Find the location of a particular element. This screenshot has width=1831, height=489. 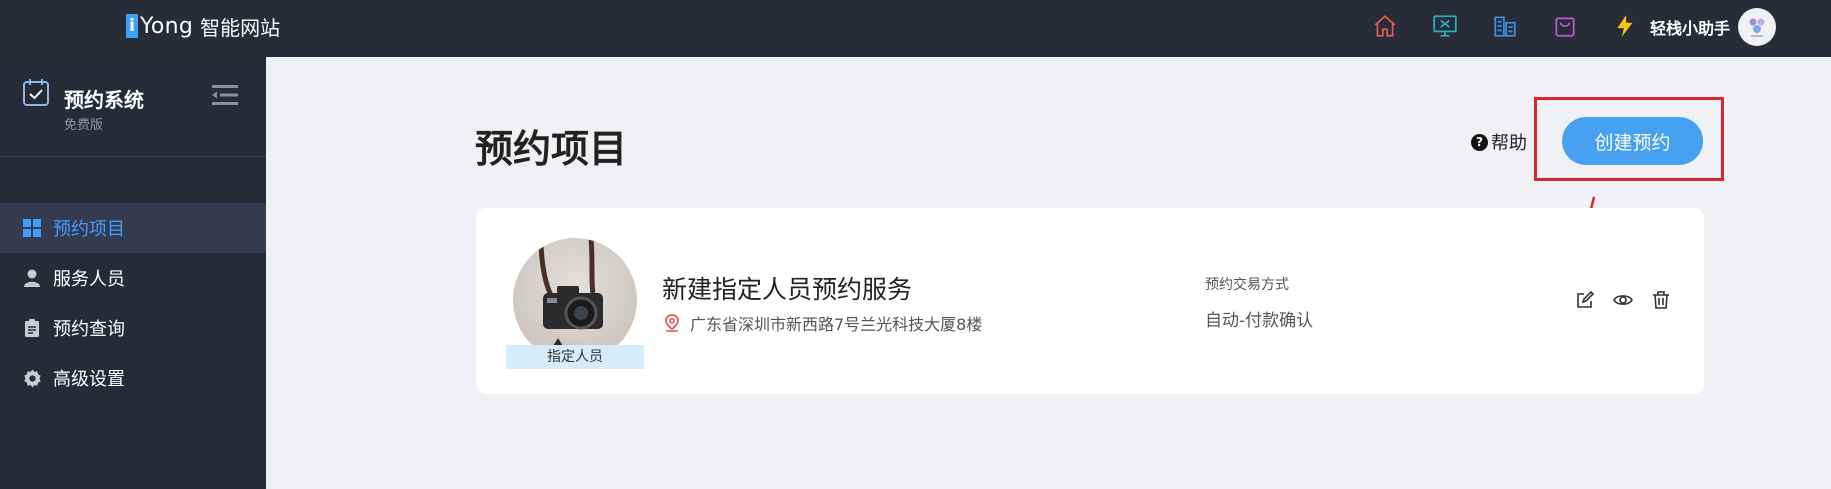

eye-icon is located at coordinates (1623, 300).